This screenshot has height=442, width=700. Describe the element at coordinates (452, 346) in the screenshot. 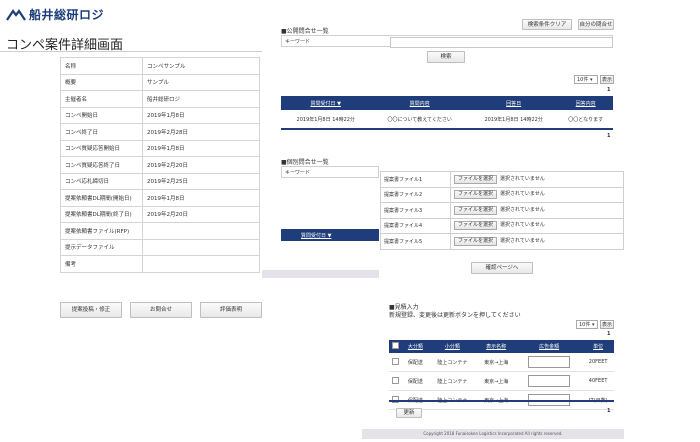

I see `estimate-column-header: 小分類` at that location.